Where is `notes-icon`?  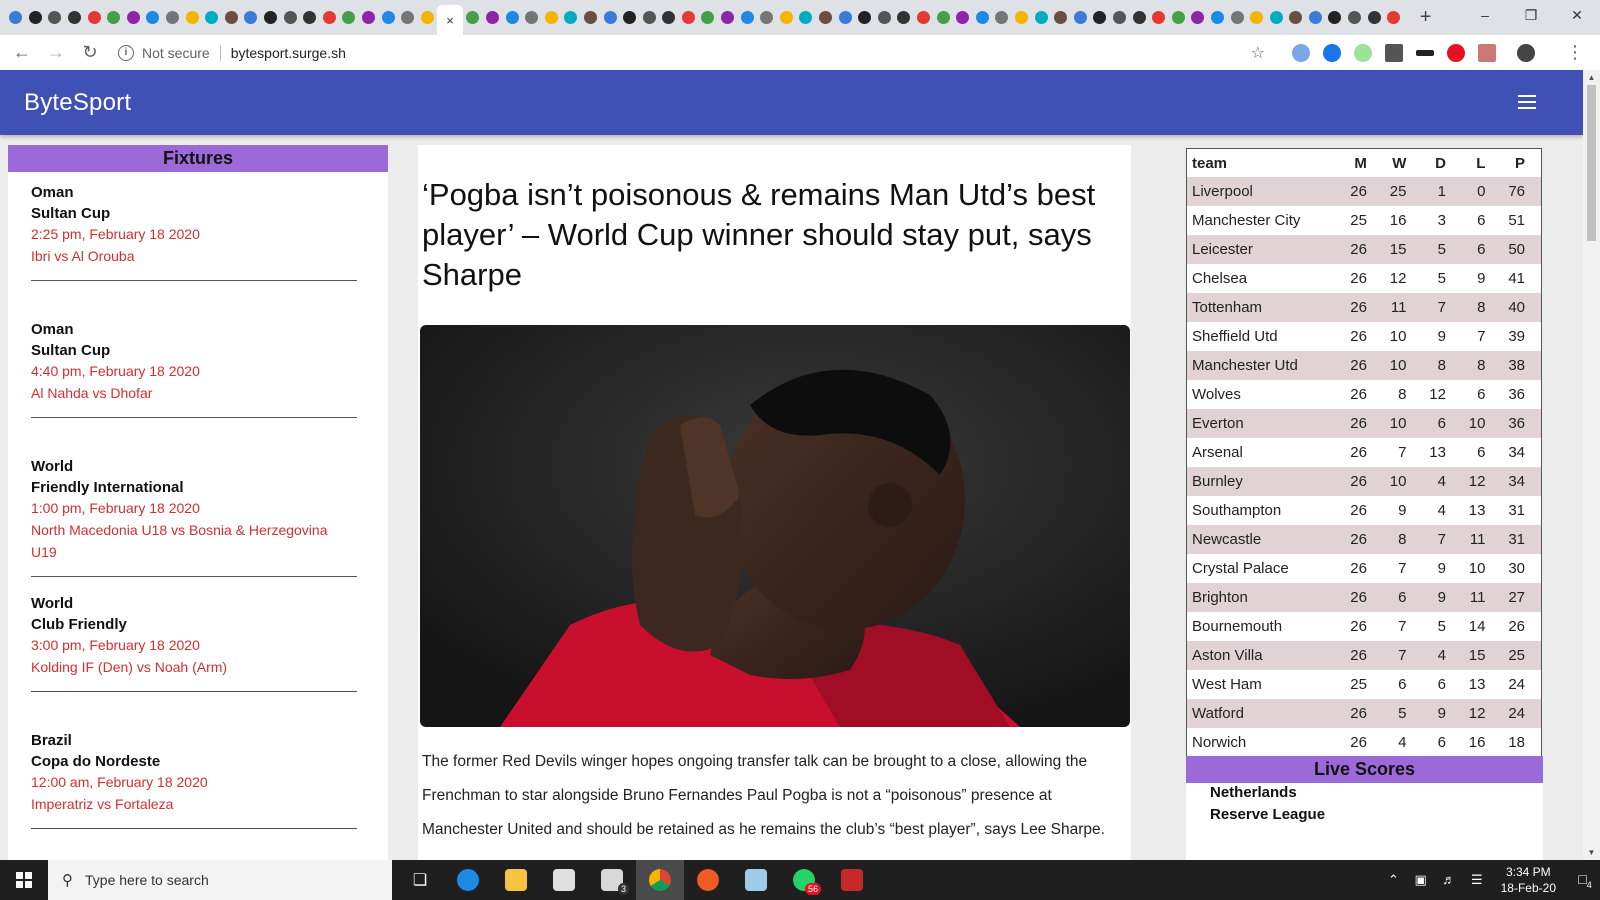
notes-icon is located at coordinates (756, 880).